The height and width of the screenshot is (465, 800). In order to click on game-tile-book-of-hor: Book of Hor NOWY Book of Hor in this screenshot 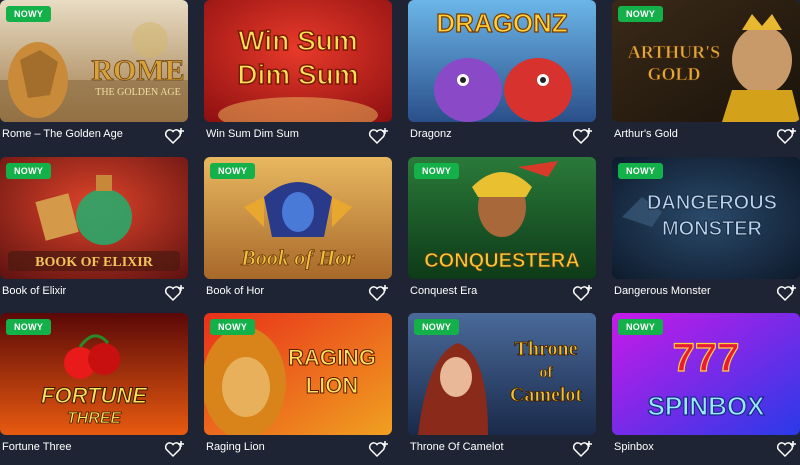, I will do `click(298, 233)`.